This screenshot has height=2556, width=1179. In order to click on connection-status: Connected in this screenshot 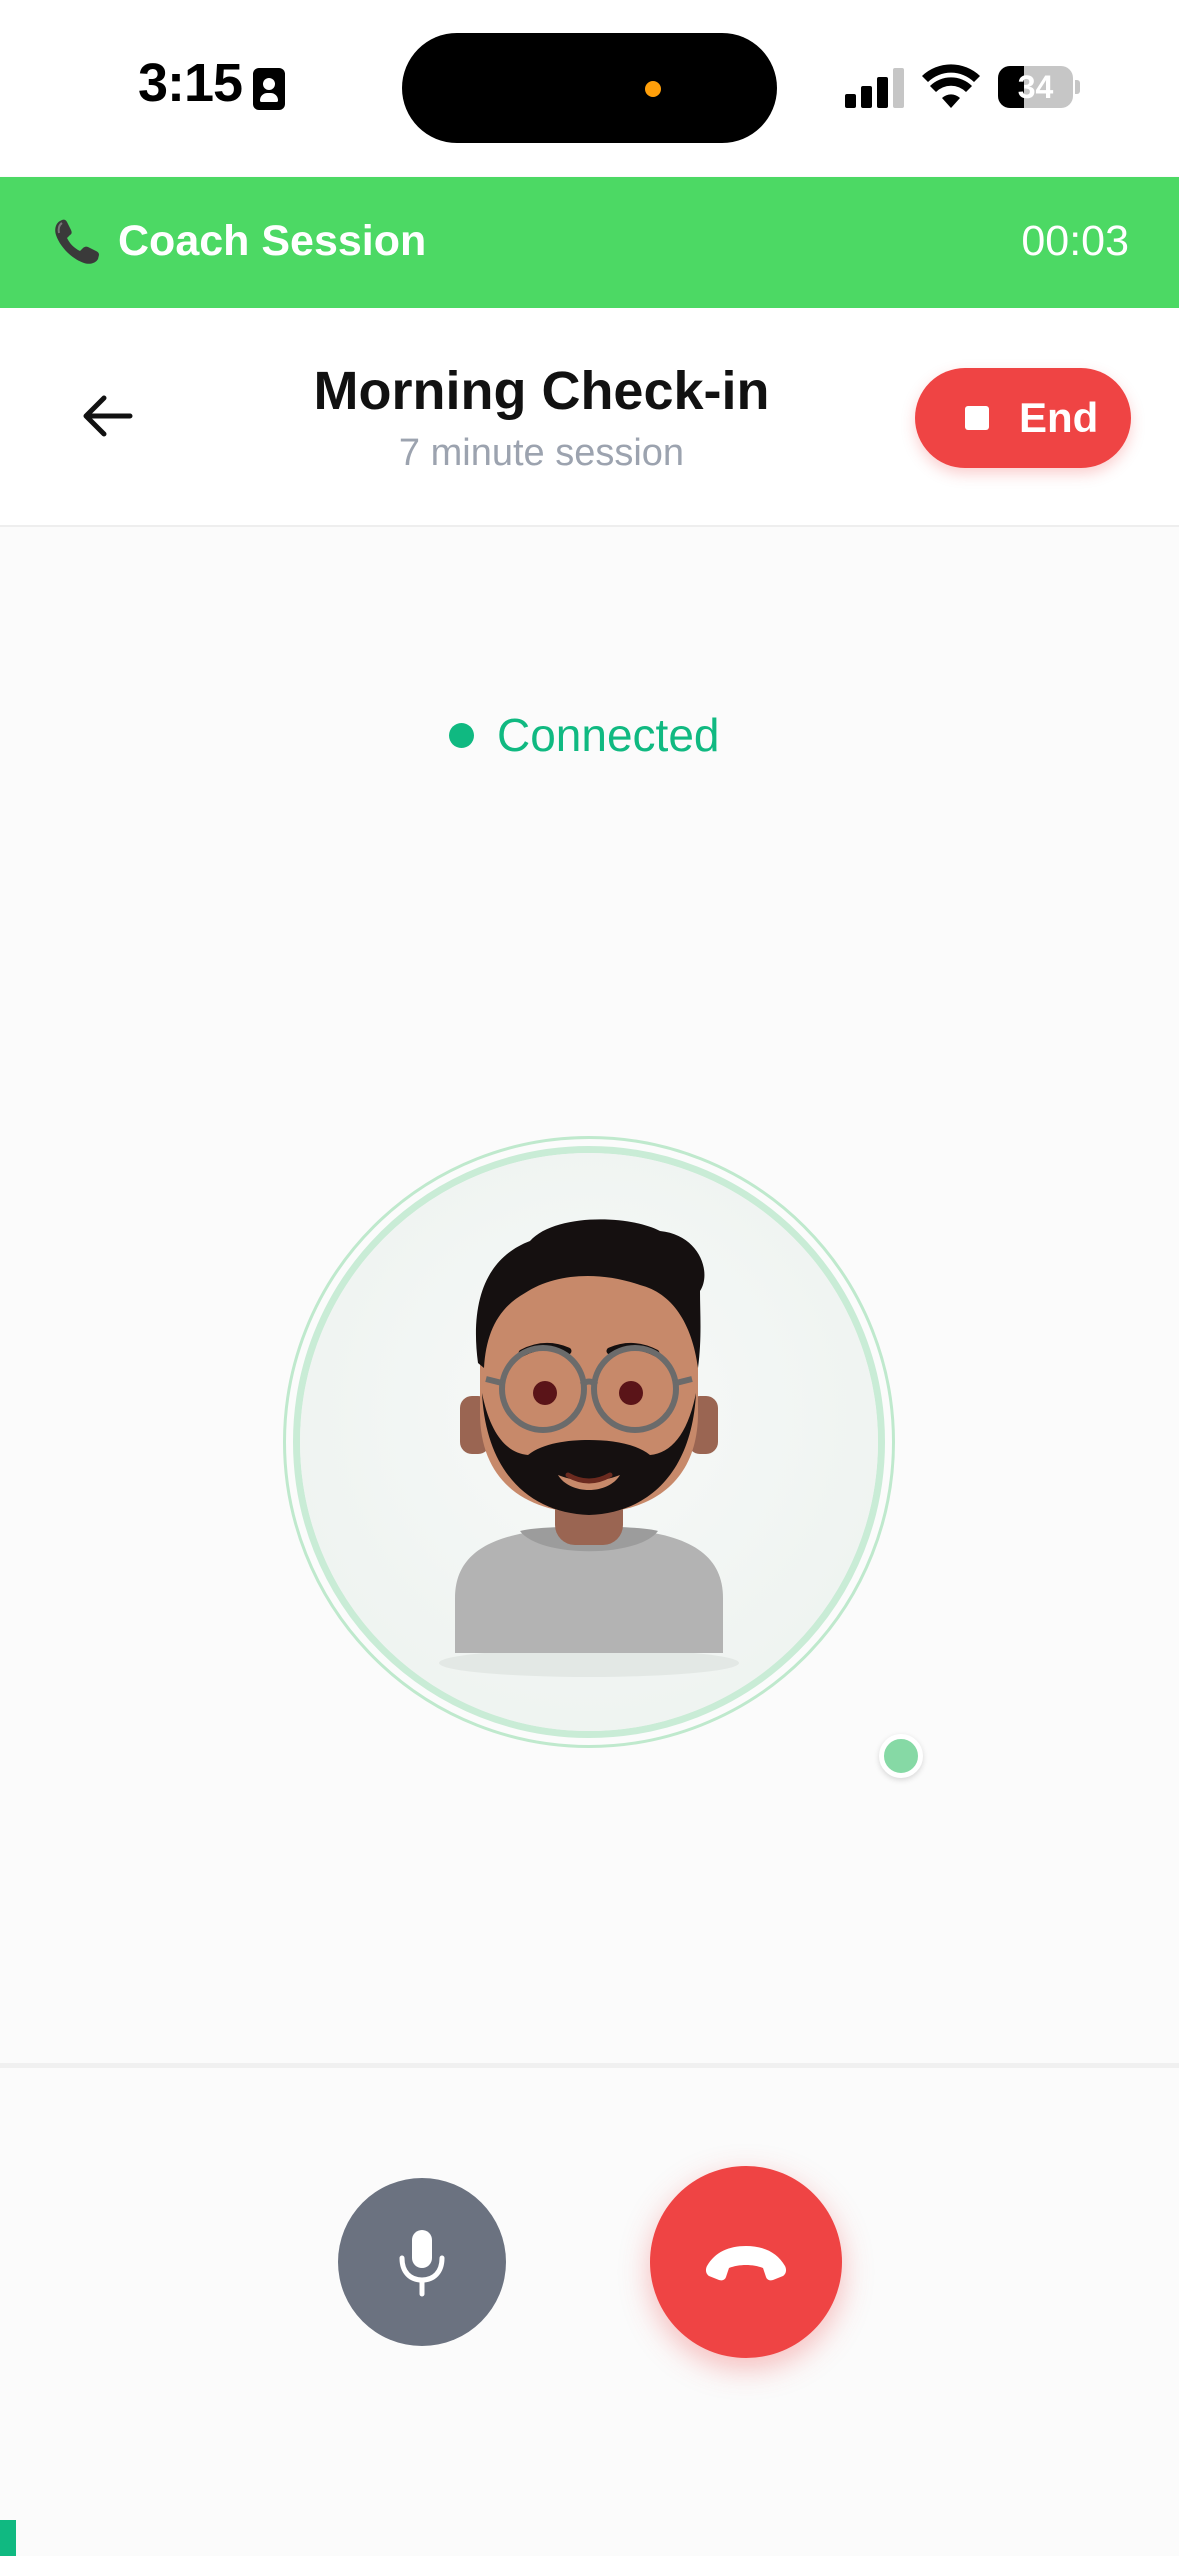, I will do `click(589, 735)`.